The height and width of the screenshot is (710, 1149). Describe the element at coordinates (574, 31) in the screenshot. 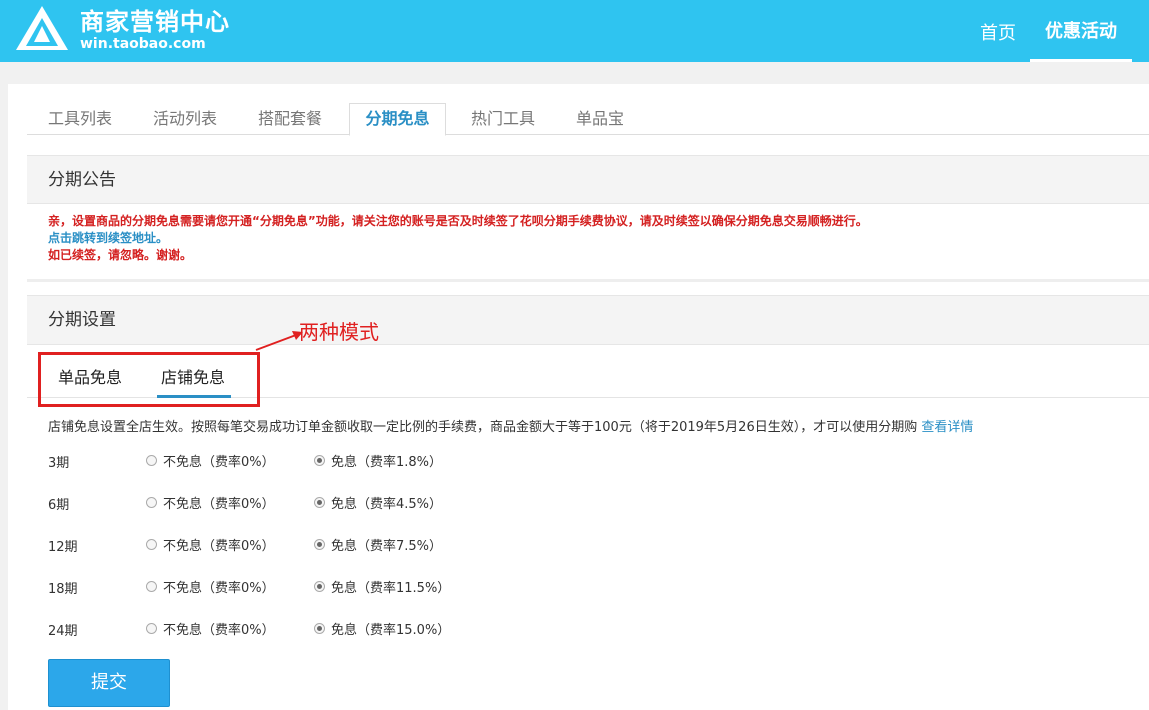

I see `top-header: 商家营销中心 win.taobao.com 首页 优惠活动` at that location.